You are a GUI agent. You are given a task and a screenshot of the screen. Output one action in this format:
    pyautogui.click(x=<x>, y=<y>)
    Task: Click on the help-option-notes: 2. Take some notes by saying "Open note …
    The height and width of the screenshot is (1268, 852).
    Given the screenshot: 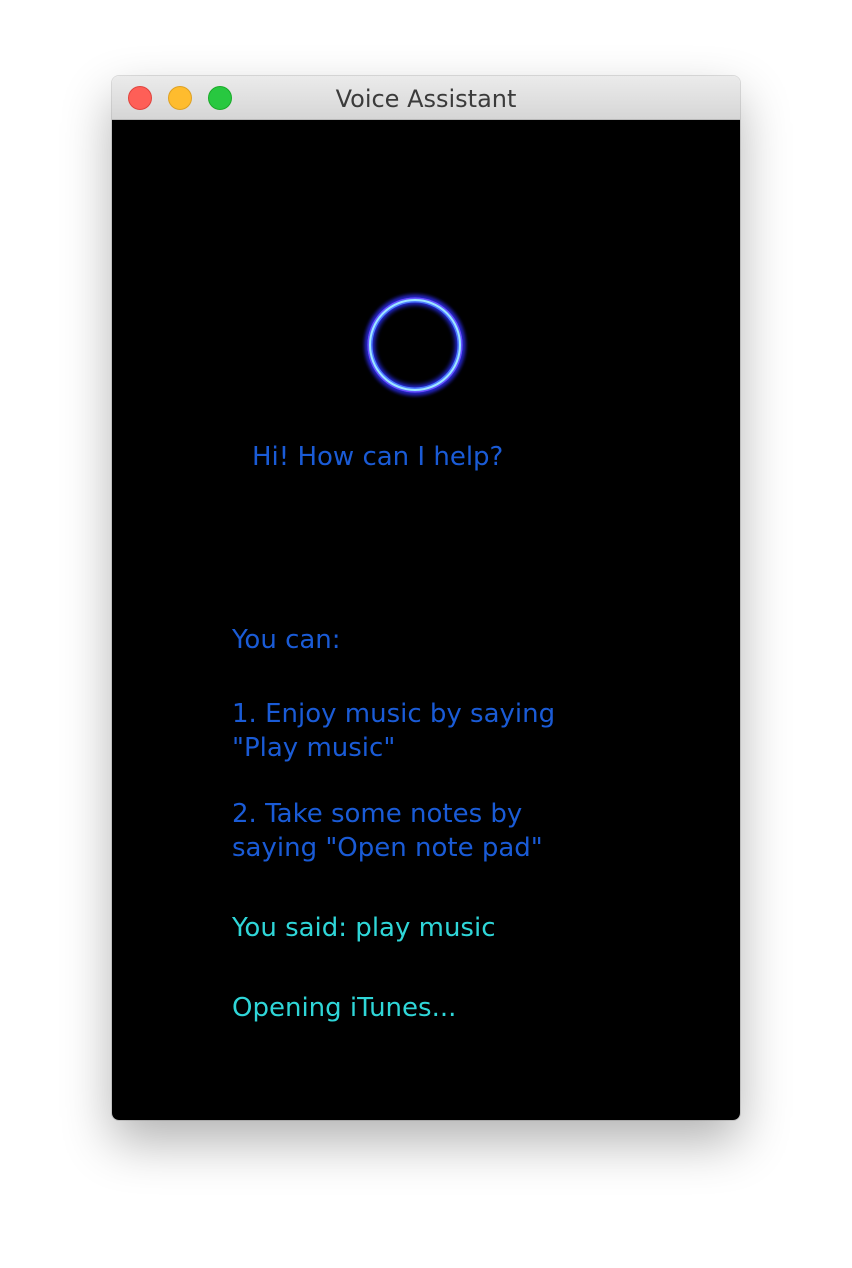 What is the action you would take?
    pyautogui.click(x=387, y=831)
    